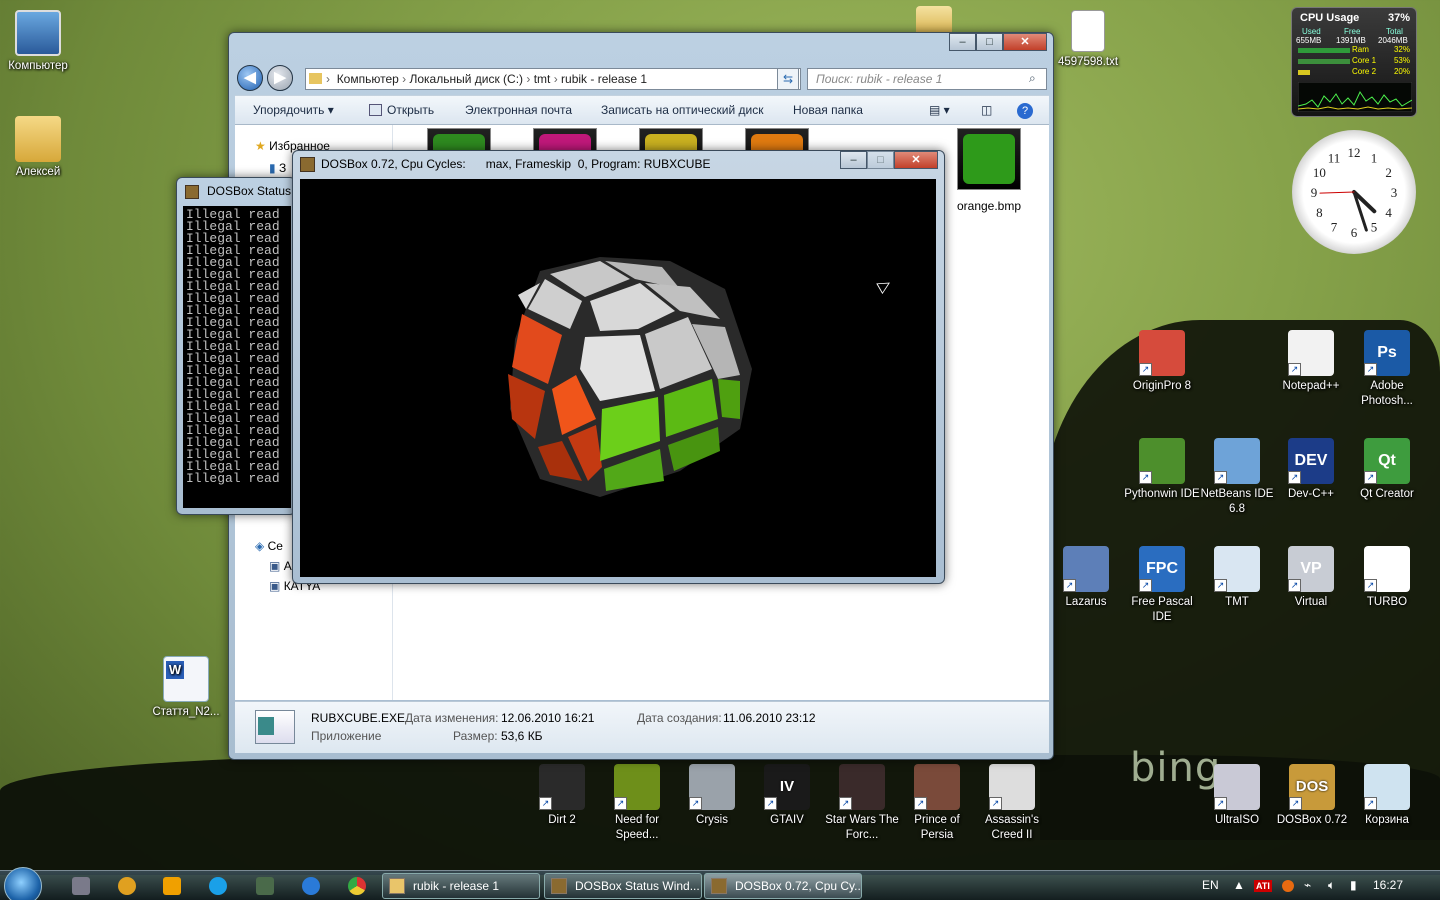 The width and height of the screenshot is (1440, 900). I want to click on open-button: Открыть, so click(401, 110).